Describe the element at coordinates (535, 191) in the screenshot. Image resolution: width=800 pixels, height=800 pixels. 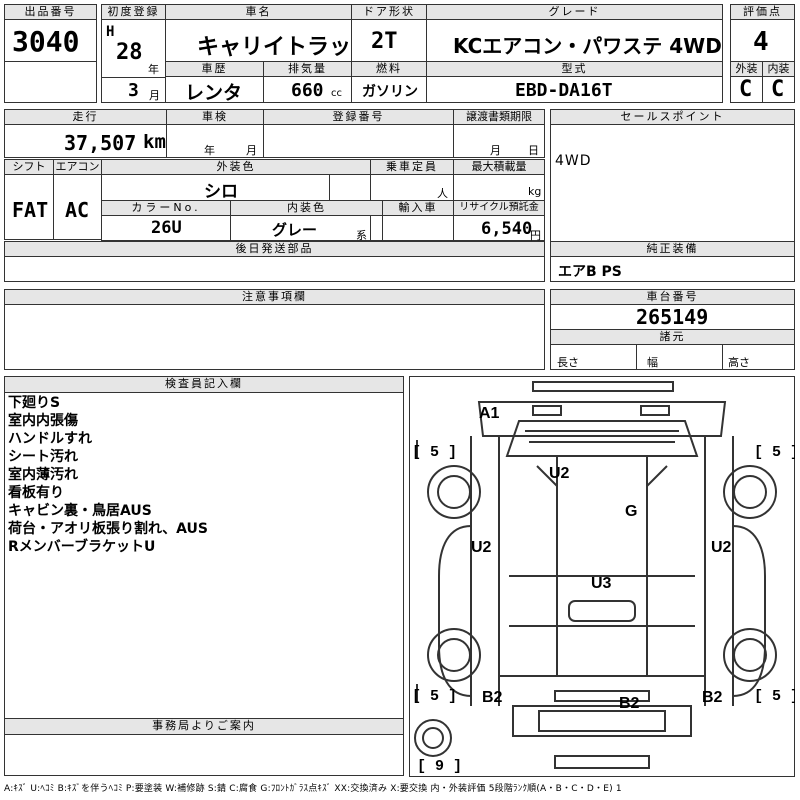
I see `max-load-unit: kg` at that location.